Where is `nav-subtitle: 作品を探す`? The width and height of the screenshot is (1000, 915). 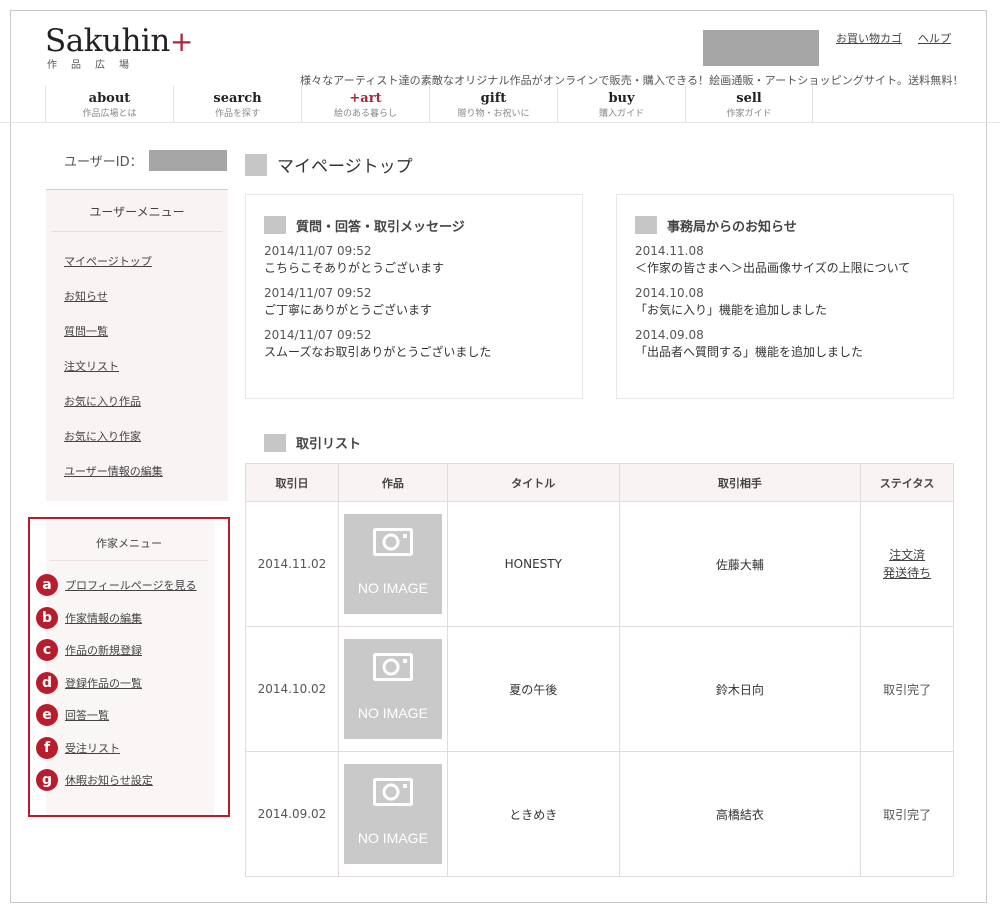 nav-subtitle: 作品を探す is located at coordinates (237, 114).